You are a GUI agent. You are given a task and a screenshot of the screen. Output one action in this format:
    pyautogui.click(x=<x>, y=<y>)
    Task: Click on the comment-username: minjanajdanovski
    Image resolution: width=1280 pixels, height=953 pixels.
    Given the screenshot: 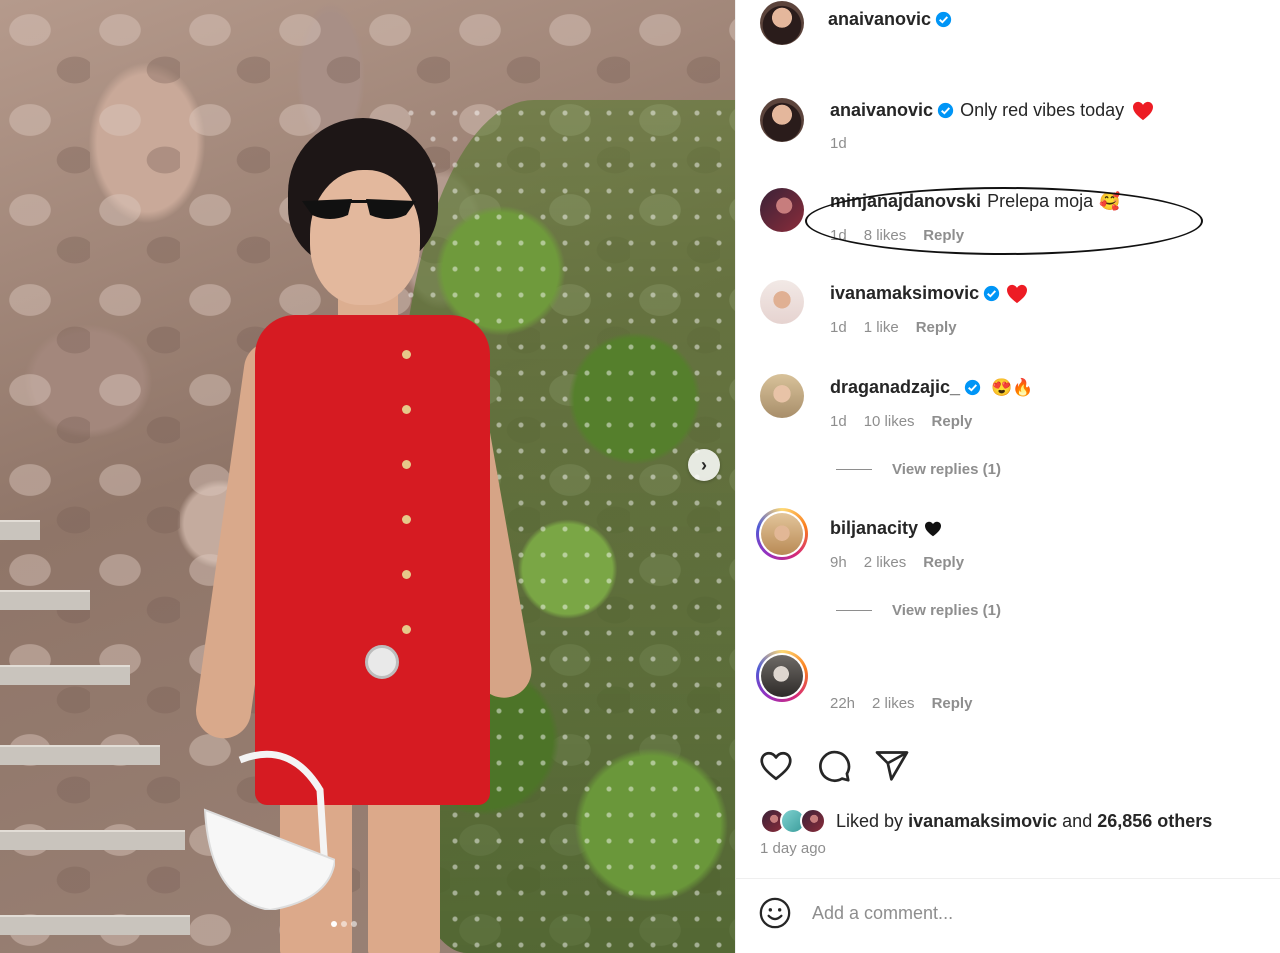 What is the action you would take?
    pyautogui.click(x=905, y=201)
    